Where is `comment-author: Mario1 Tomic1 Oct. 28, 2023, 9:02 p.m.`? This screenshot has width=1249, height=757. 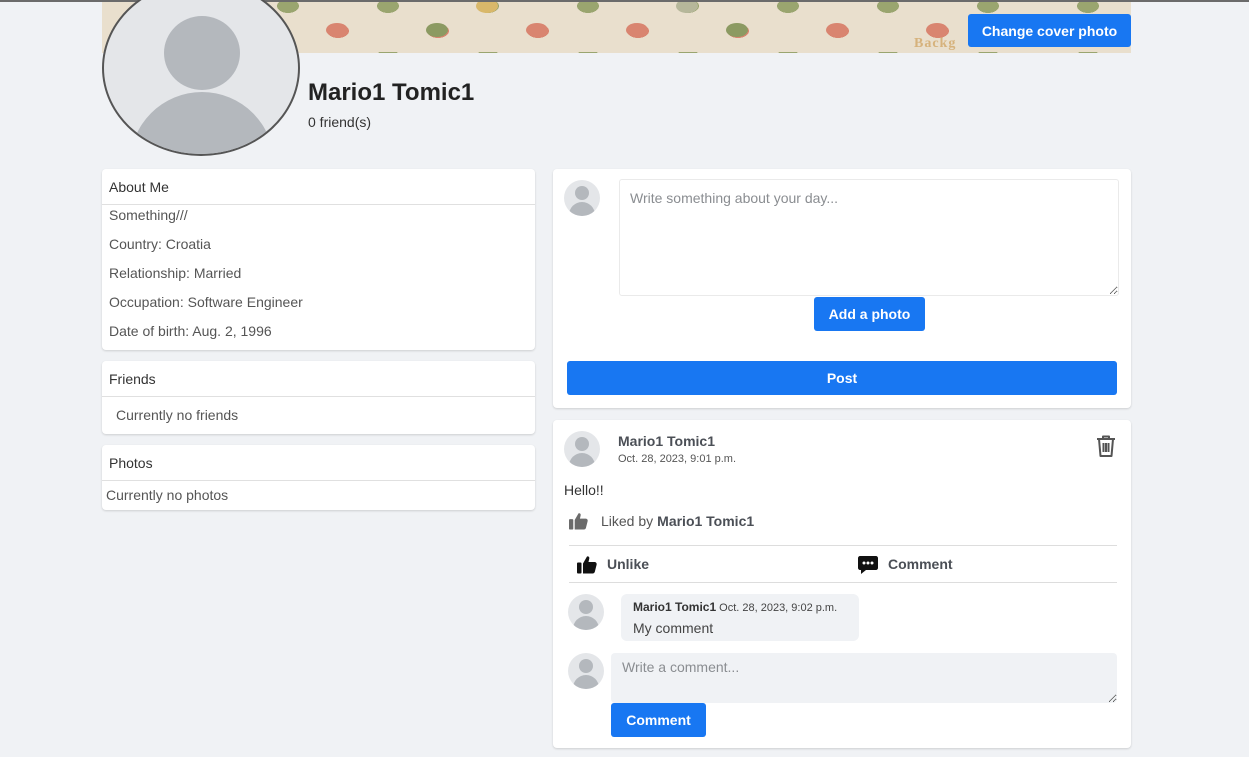
comment-author: Mario1 Tomic1 Oct. 28, 2023, 9:02 p.m. is located at coordinates (735, 607).